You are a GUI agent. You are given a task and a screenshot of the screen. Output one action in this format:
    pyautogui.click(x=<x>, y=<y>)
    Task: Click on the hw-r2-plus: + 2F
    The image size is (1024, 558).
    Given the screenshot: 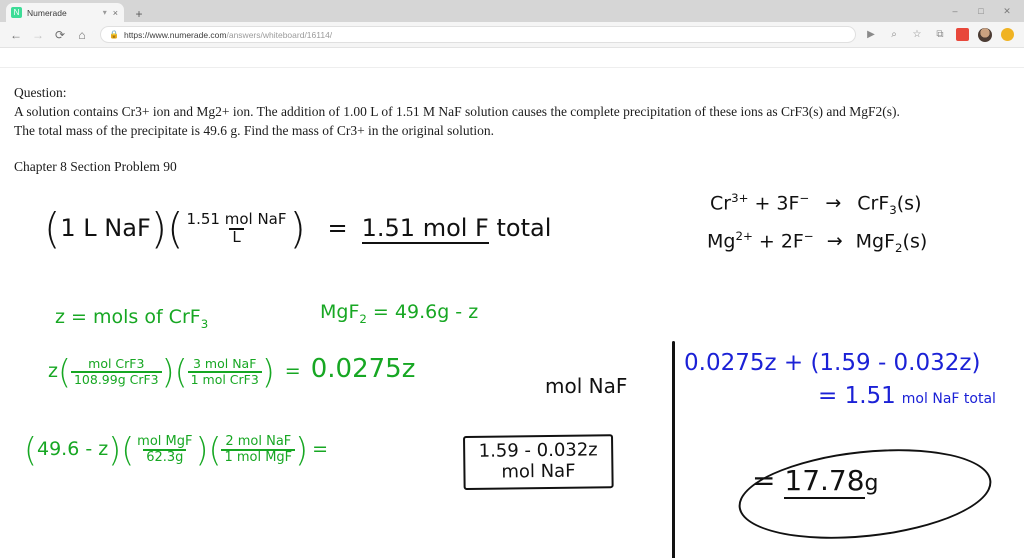 What is the action you would take?
    pyautogui.click(x=778, y=241)
    